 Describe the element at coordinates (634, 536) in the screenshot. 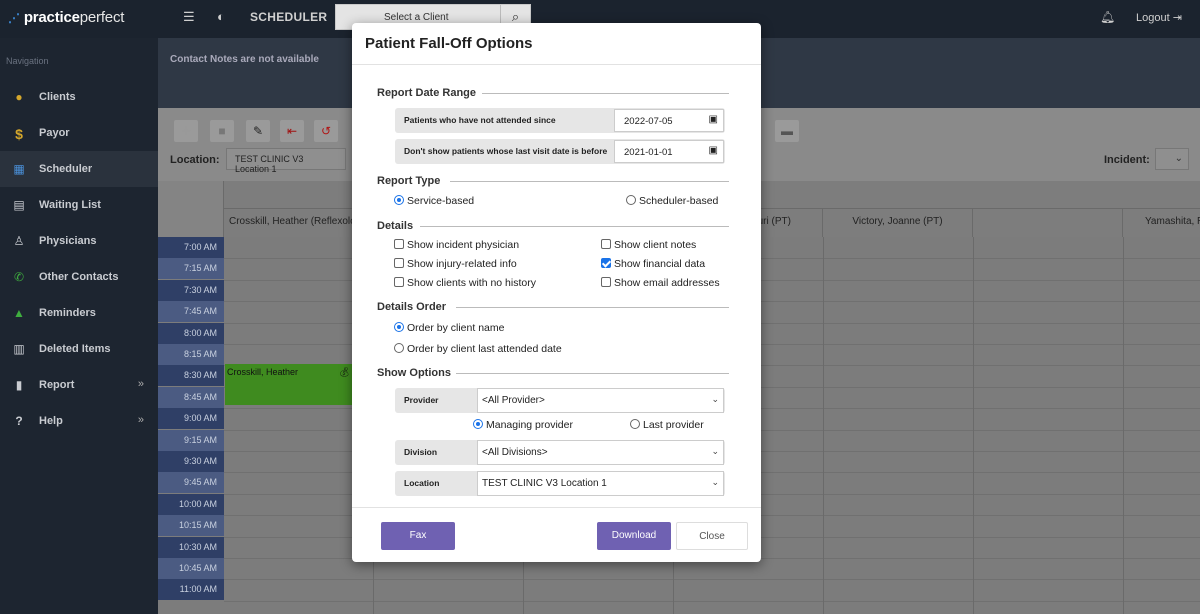

I see `download-button: Download` at that location.